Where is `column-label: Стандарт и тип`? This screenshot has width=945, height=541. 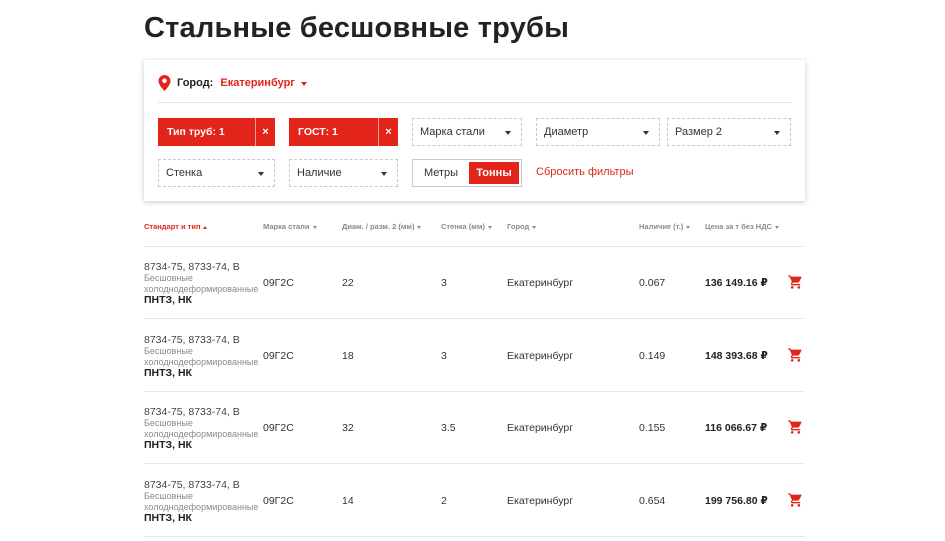 column-label: Стандарт и тип is located at coordinates (172, 226).